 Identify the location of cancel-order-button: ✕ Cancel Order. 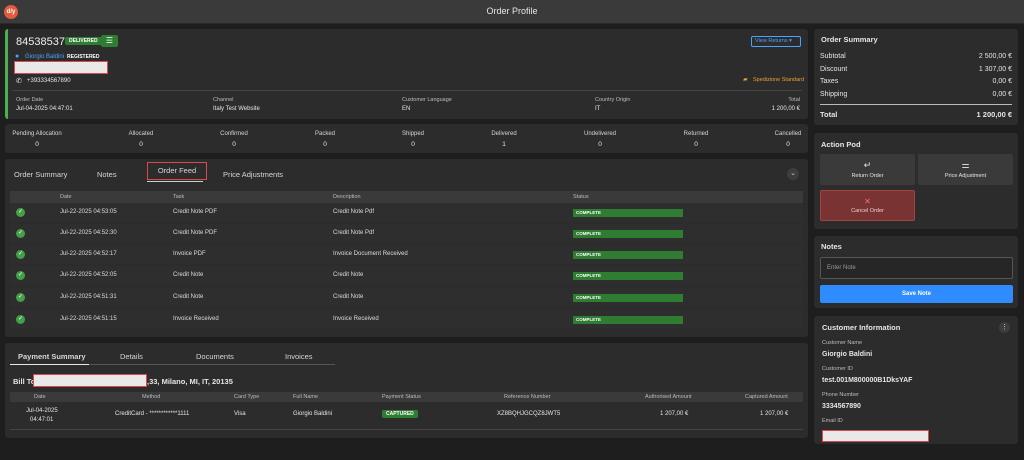
(867, 205).